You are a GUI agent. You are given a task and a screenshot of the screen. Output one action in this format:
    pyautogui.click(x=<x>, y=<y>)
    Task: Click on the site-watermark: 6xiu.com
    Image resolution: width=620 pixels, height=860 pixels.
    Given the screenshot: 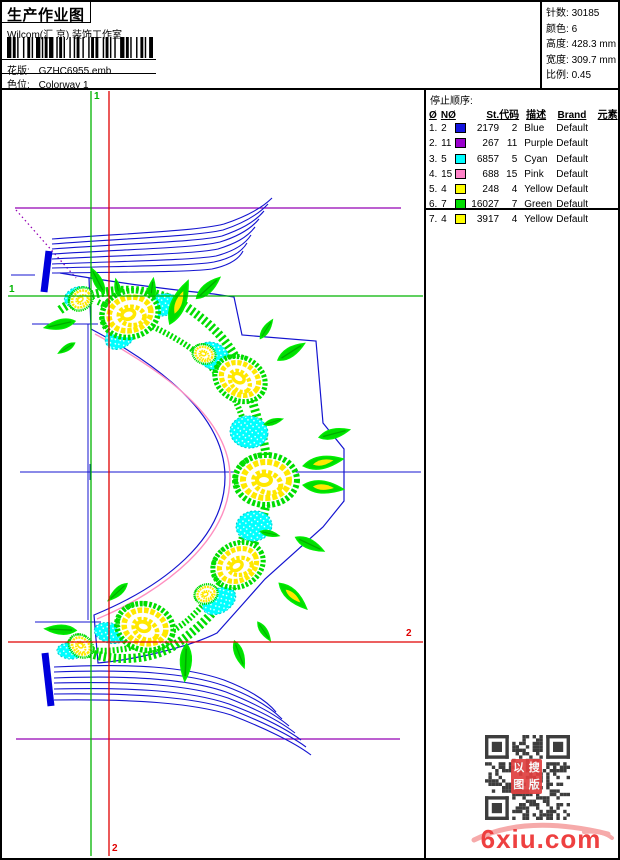 What is the action you would take?
    pyautogui.click(x=541, y=833)
    